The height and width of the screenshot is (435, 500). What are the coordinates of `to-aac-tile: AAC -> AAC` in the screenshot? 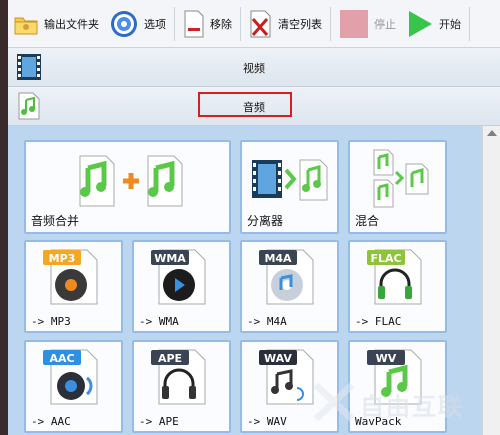 It's located at (73, 386).